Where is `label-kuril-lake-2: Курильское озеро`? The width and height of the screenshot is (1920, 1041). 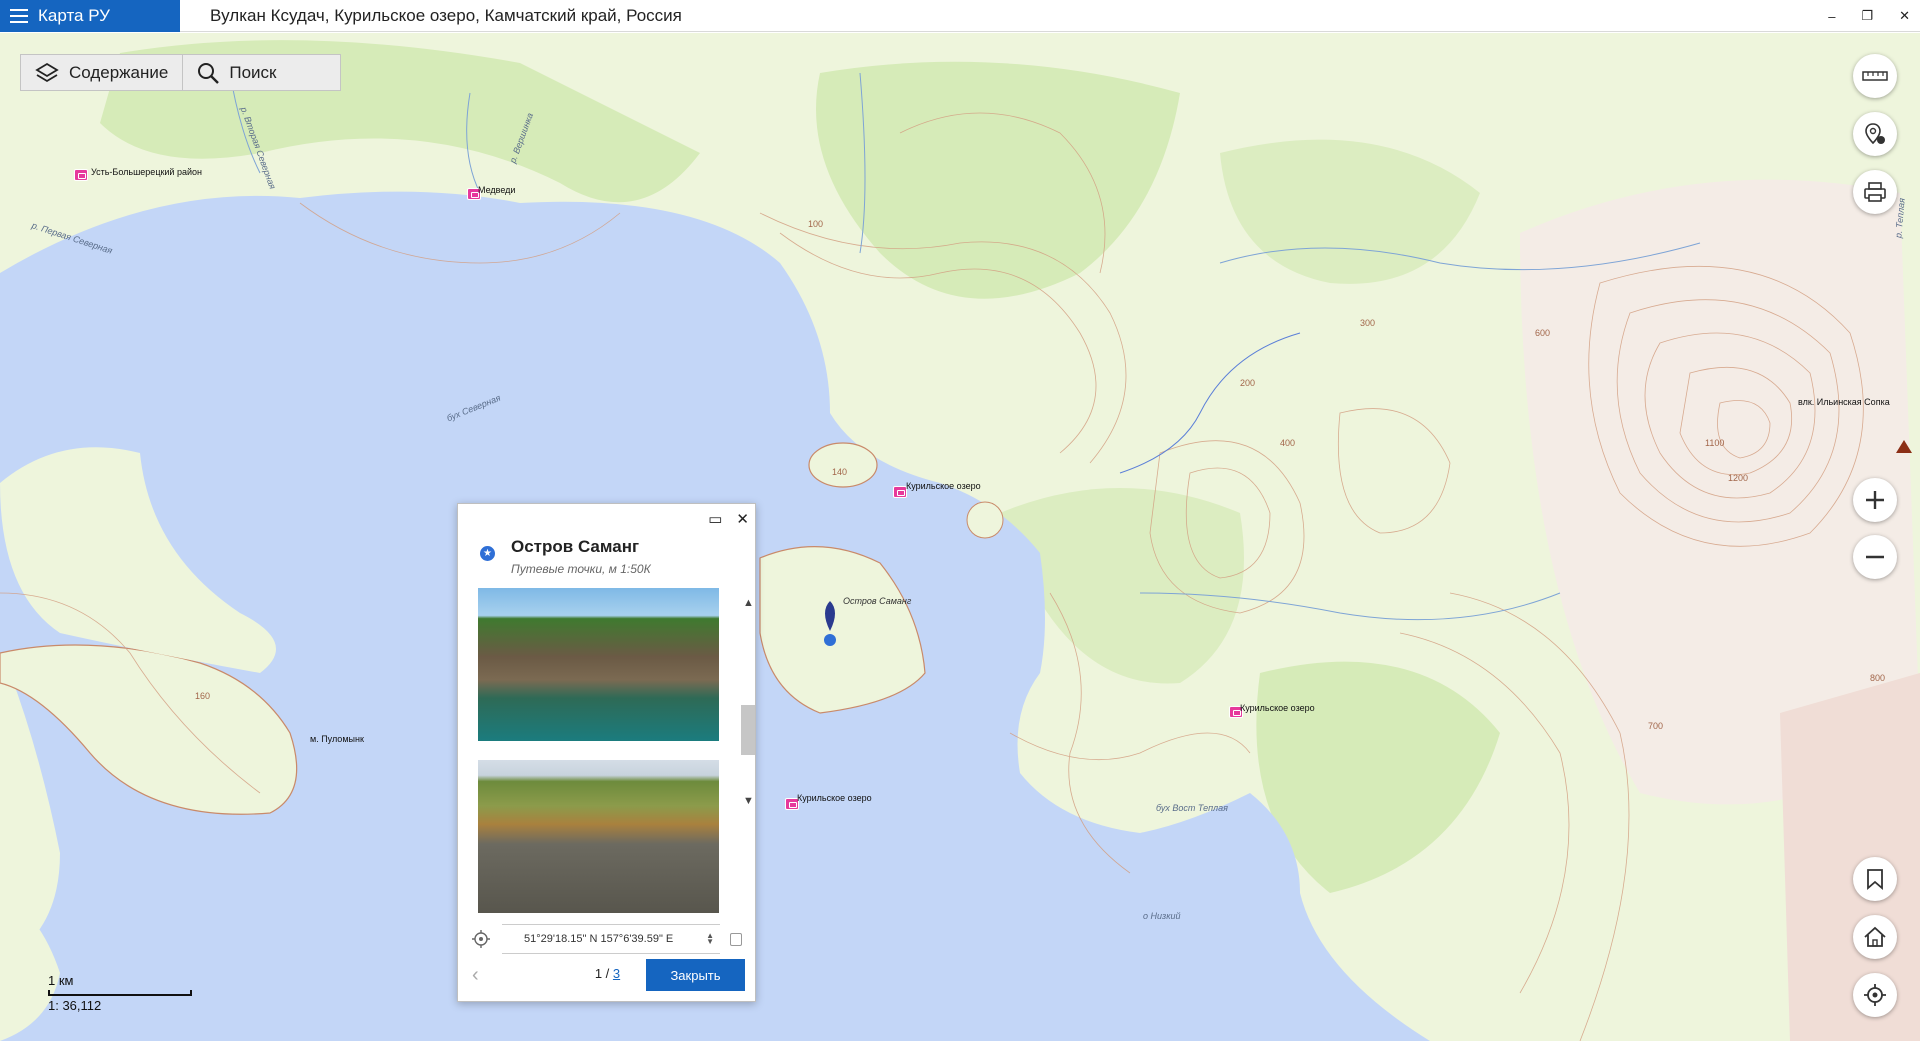 label-kuril-lake-2: Курильское озеро is located at coordinates (1277, 708).